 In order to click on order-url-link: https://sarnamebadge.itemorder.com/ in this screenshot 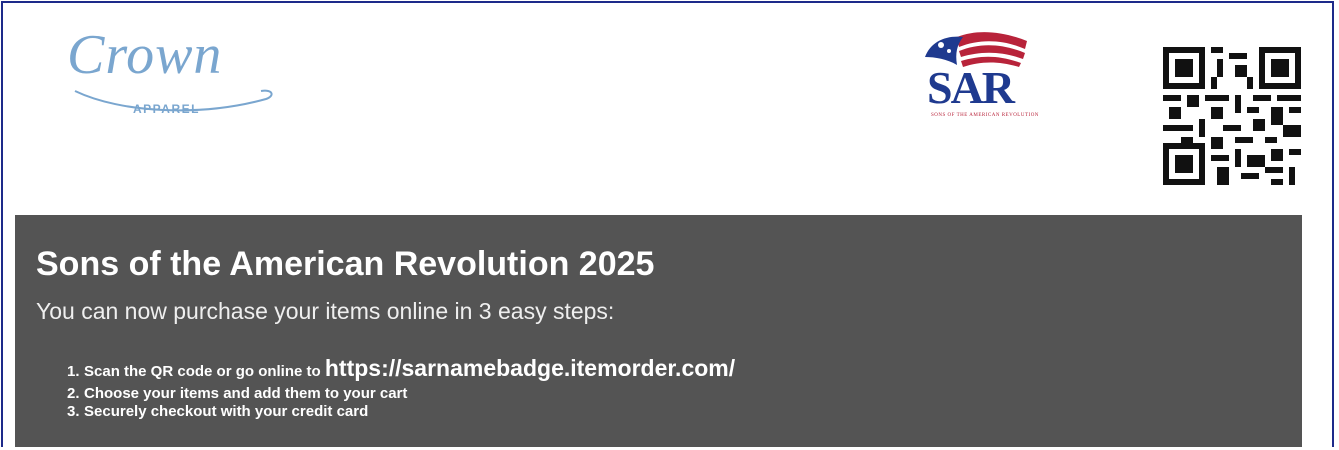, I will do `click(530, 368)`.